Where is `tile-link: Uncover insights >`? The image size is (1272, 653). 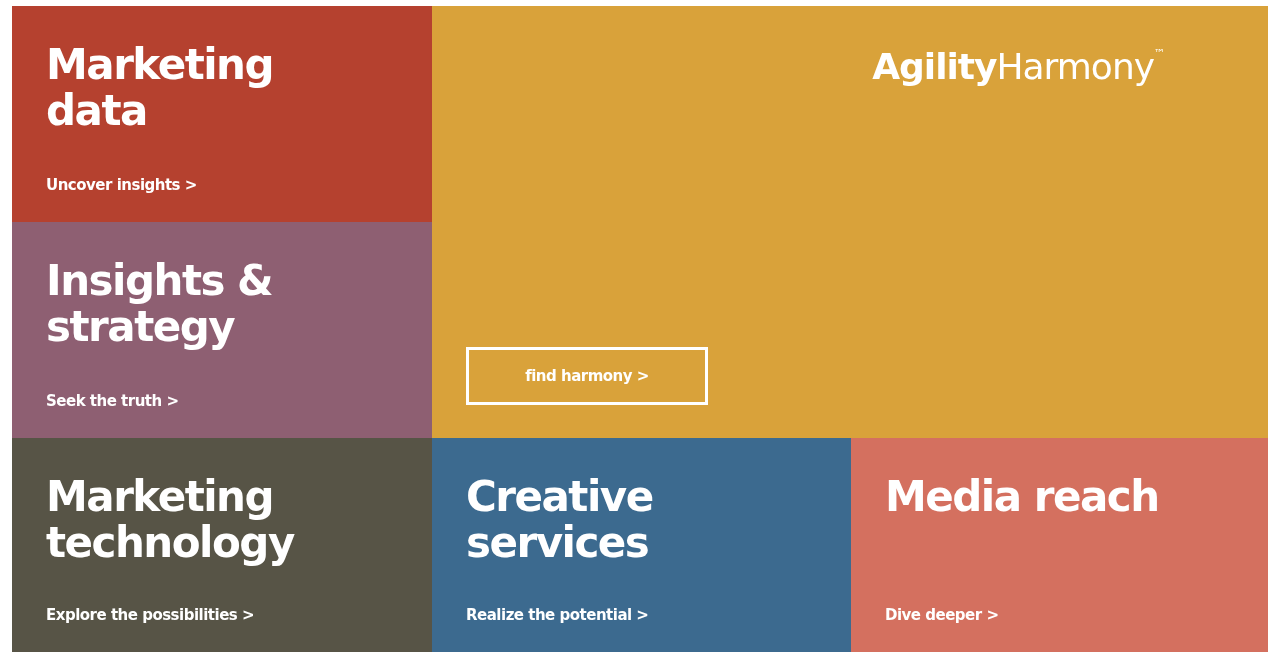
tile-link: Uncover insights > is located at coordinates (121, 185).